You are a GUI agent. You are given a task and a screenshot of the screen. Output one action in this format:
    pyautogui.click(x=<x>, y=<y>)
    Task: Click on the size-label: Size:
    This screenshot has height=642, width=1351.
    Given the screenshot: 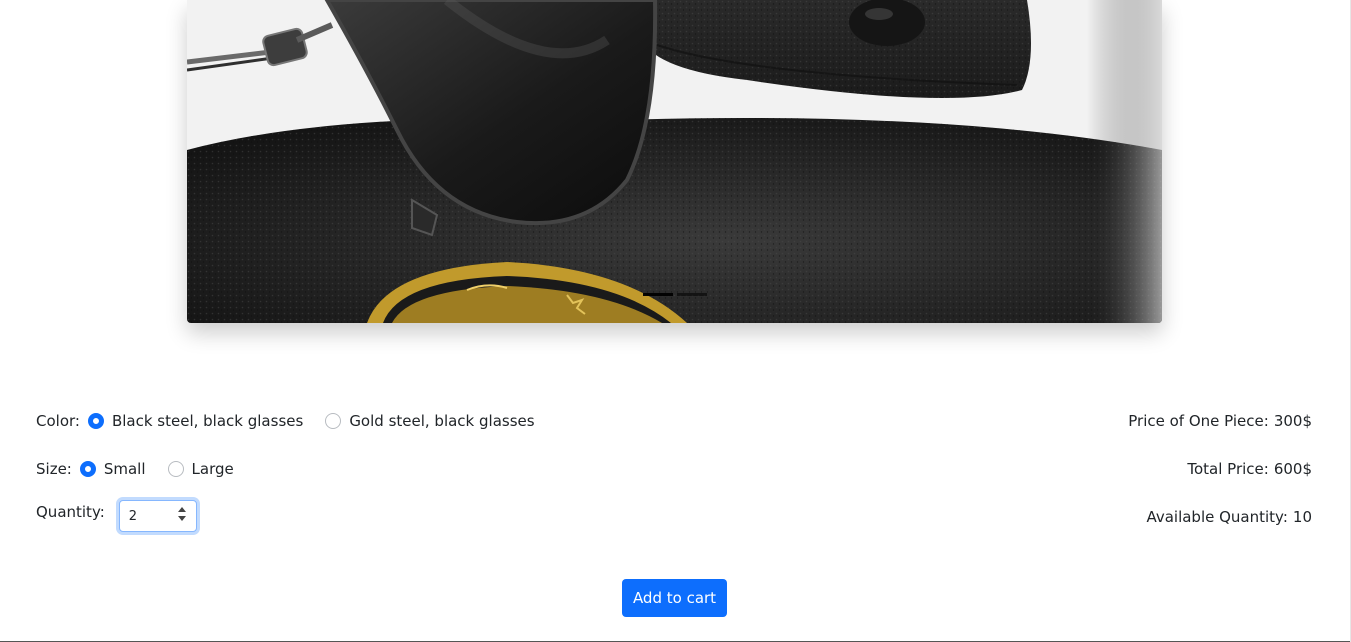 What is the action you would take?
    pyautogui.click(x=54, y=469)
    